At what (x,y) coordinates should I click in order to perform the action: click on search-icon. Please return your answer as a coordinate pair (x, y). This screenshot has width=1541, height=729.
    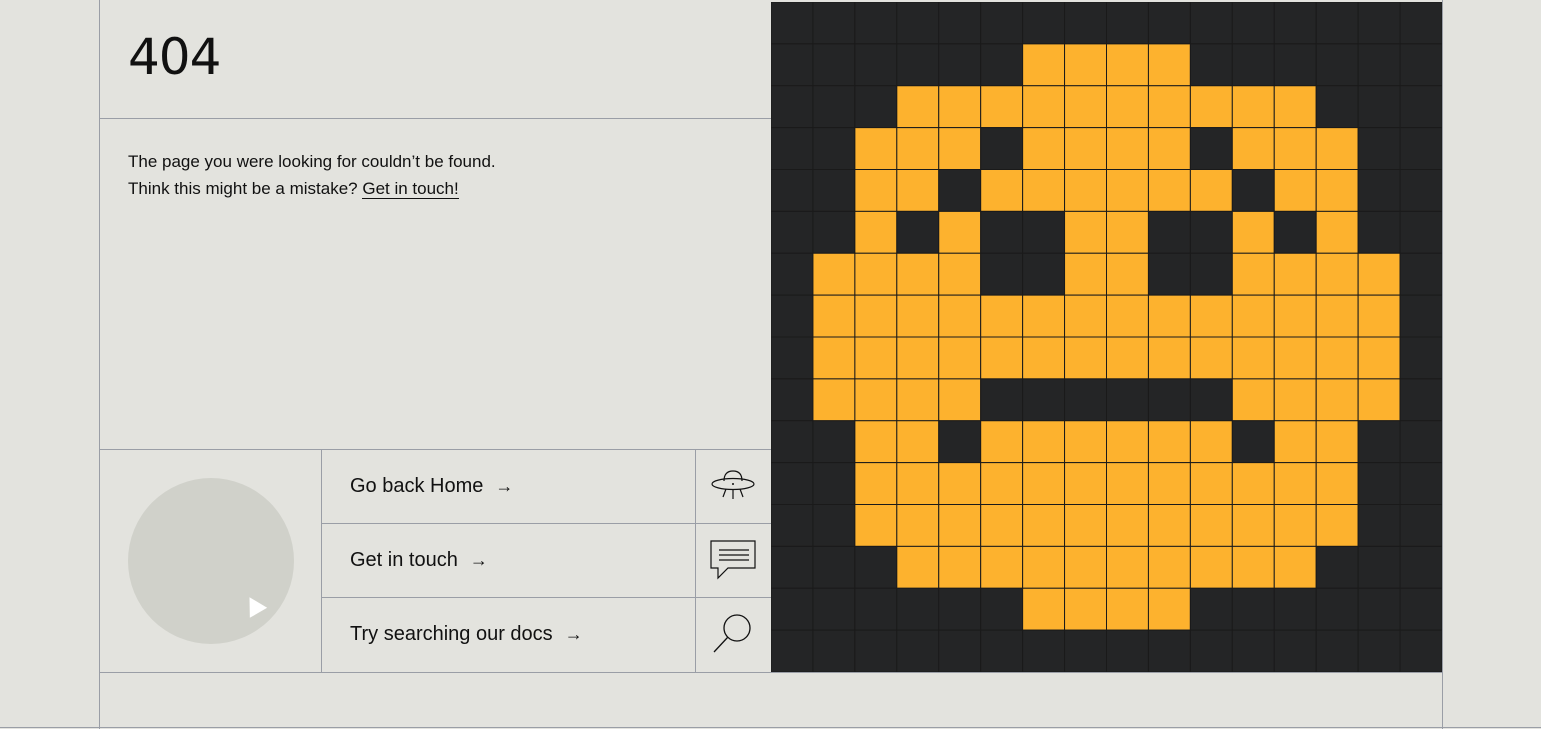
    Looking at the image, I should click on (733, 634).